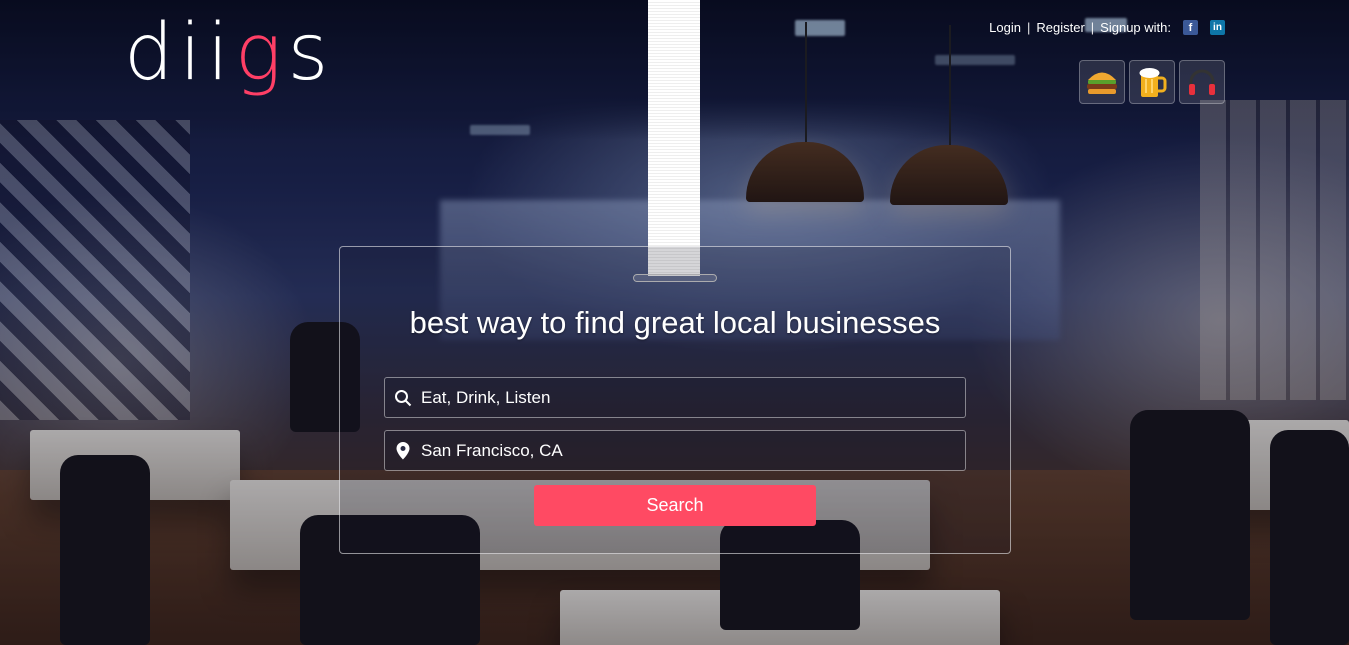 This screenshot has height=645, width=1349. Describe the element at coordinates (403, 451) in the screenshot. I see `location-pin-icon` at that location.